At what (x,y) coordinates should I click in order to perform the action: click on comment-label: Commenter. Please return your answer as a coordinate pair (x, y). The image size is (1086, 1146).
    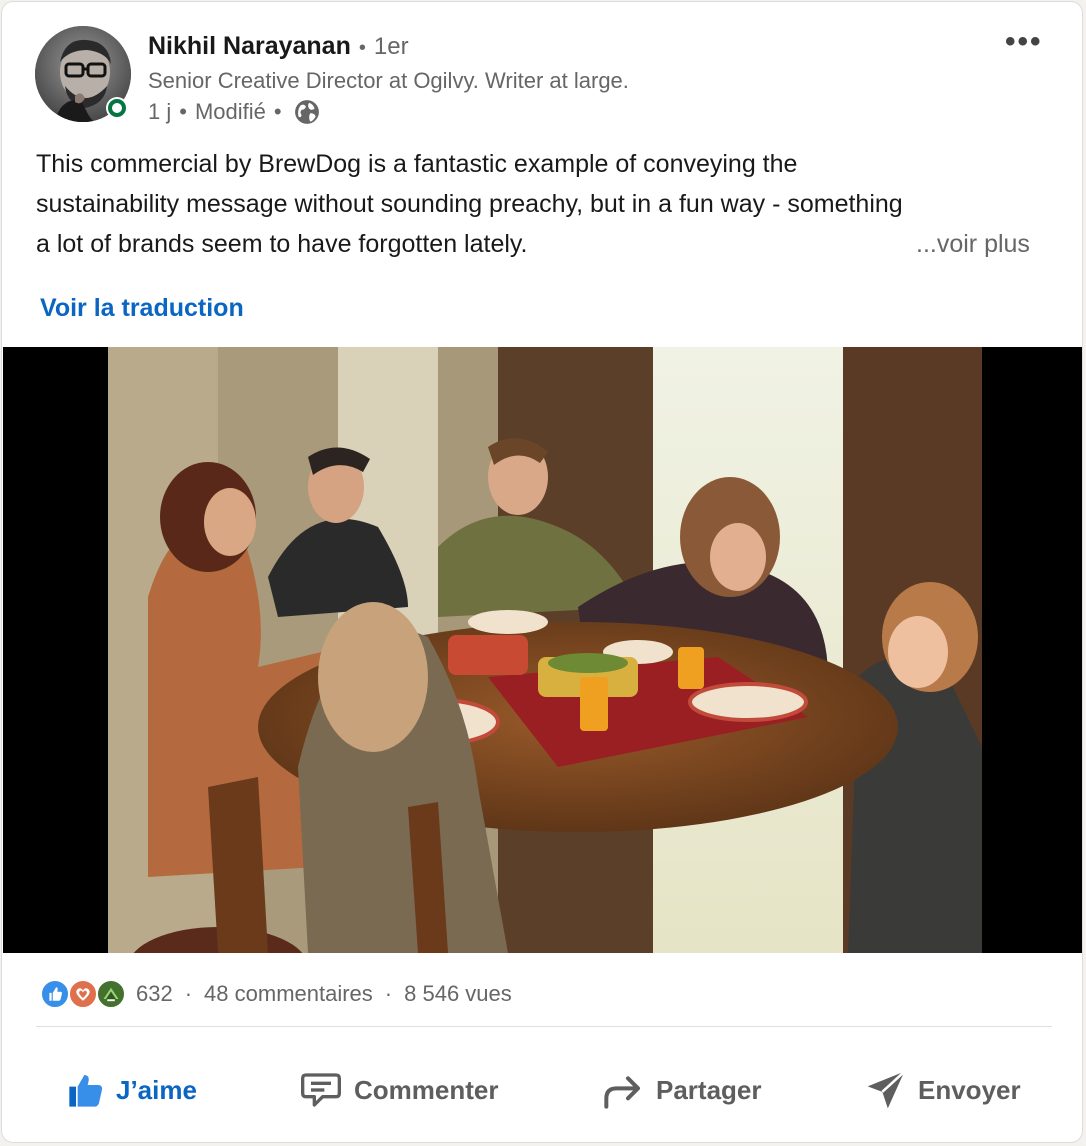
    Looking at the image, I should click on (426, 1089).